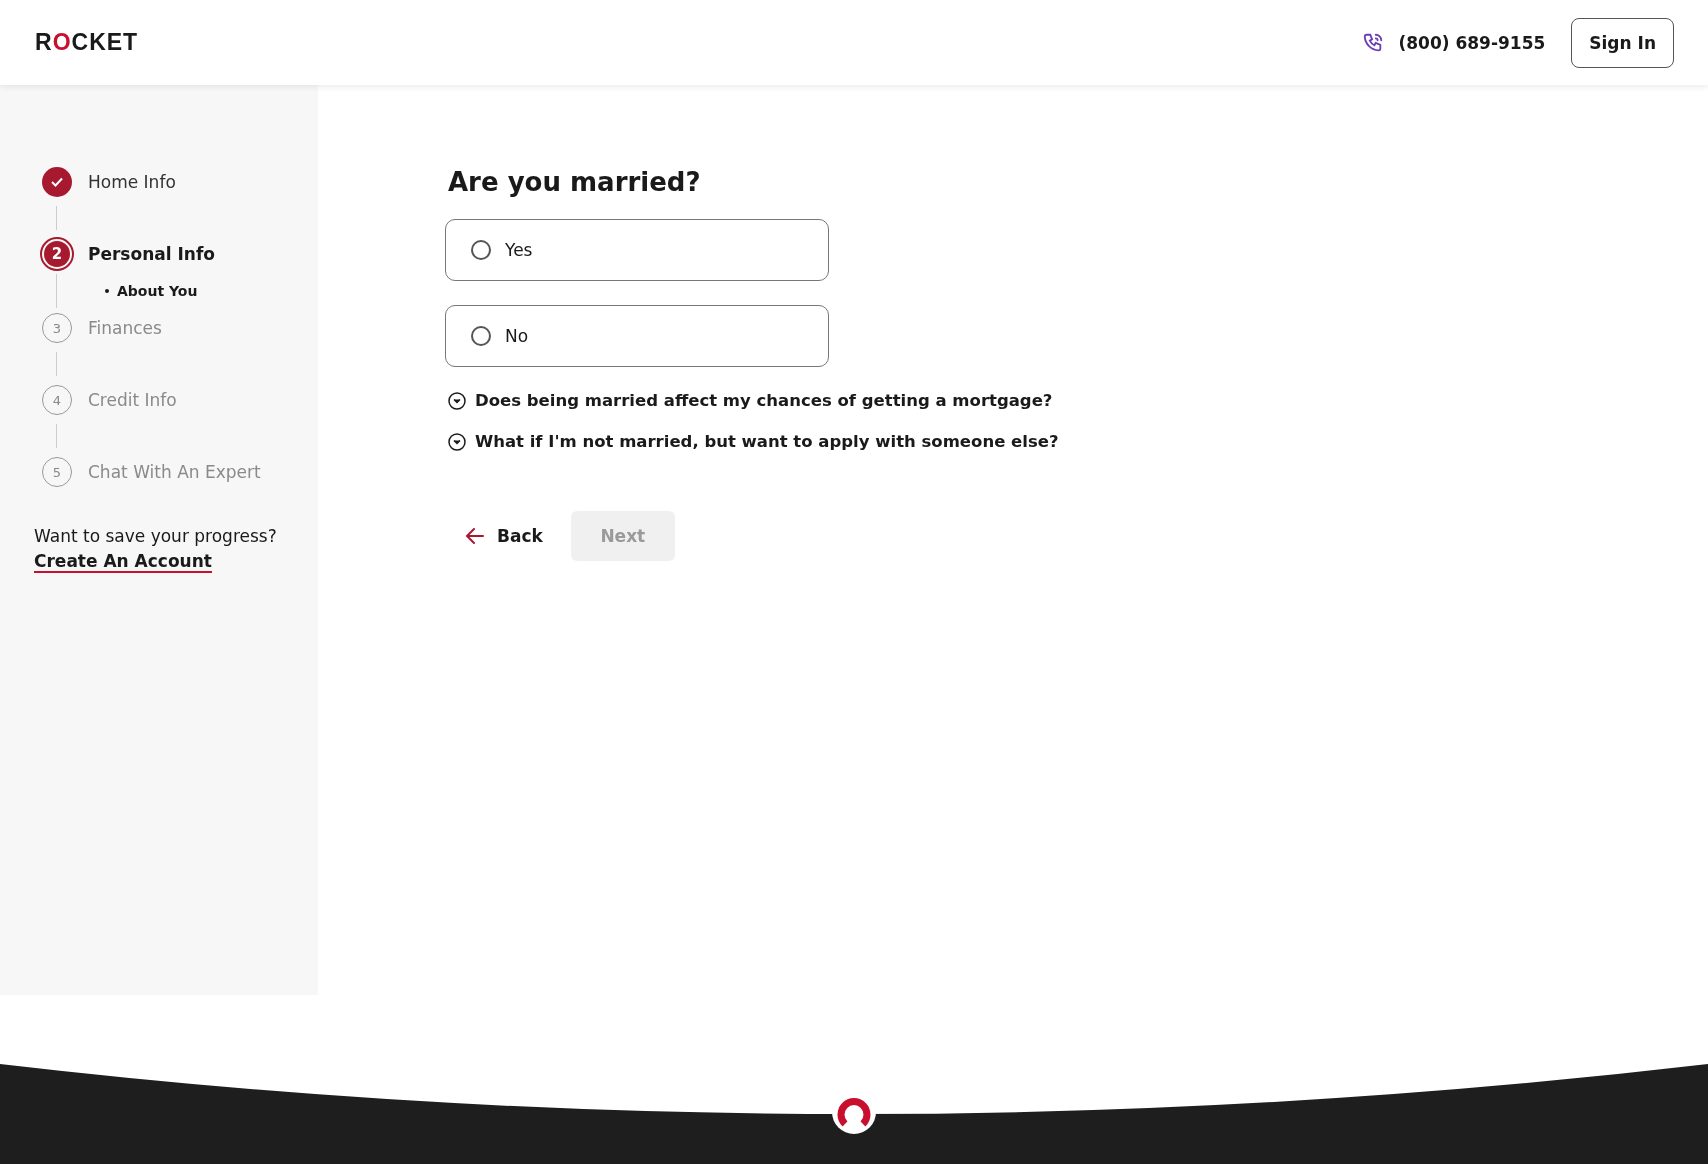 This screenshot has height=1164, width=1708. I want to click on sign-in-button: Sign In, so click(1622, 42).